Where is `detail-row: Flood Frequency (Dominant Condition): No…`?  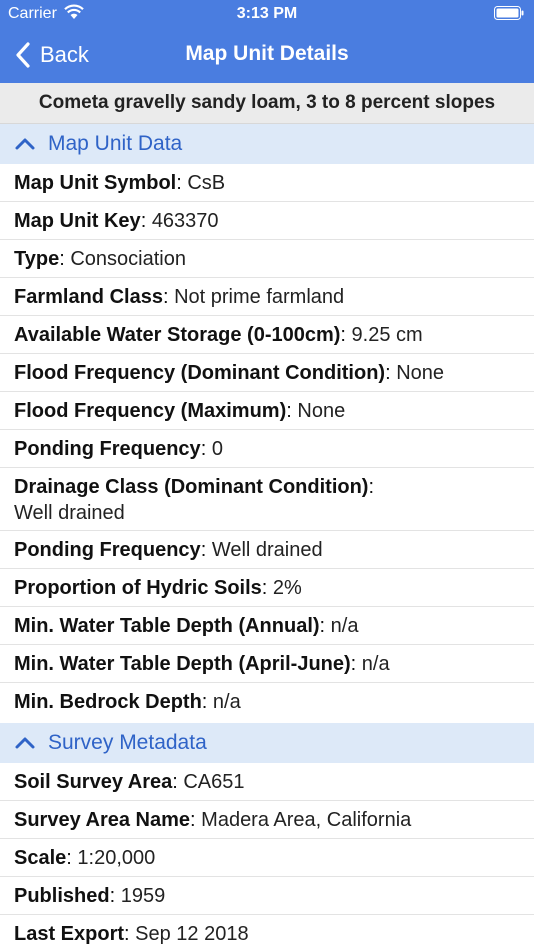 detail-row: Flood Frequency (Dominant Condition): No… is located at coordinates (267, 373).